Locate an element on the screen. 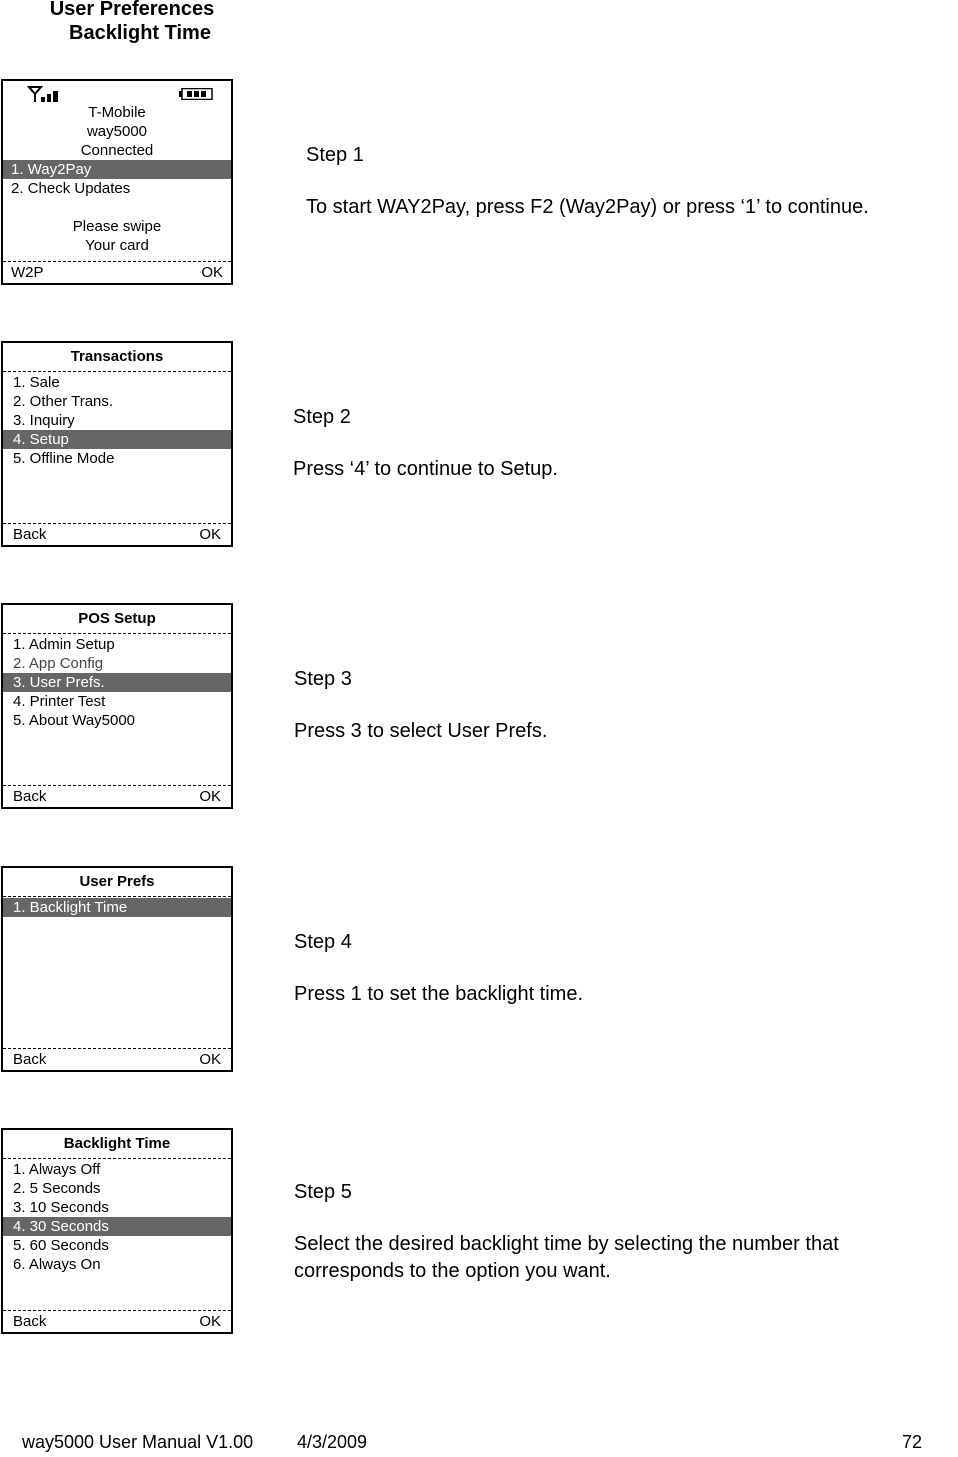 The image size is (958, 1457). menu-list: 1. Backlight Time is located at coordinates (117, 907).